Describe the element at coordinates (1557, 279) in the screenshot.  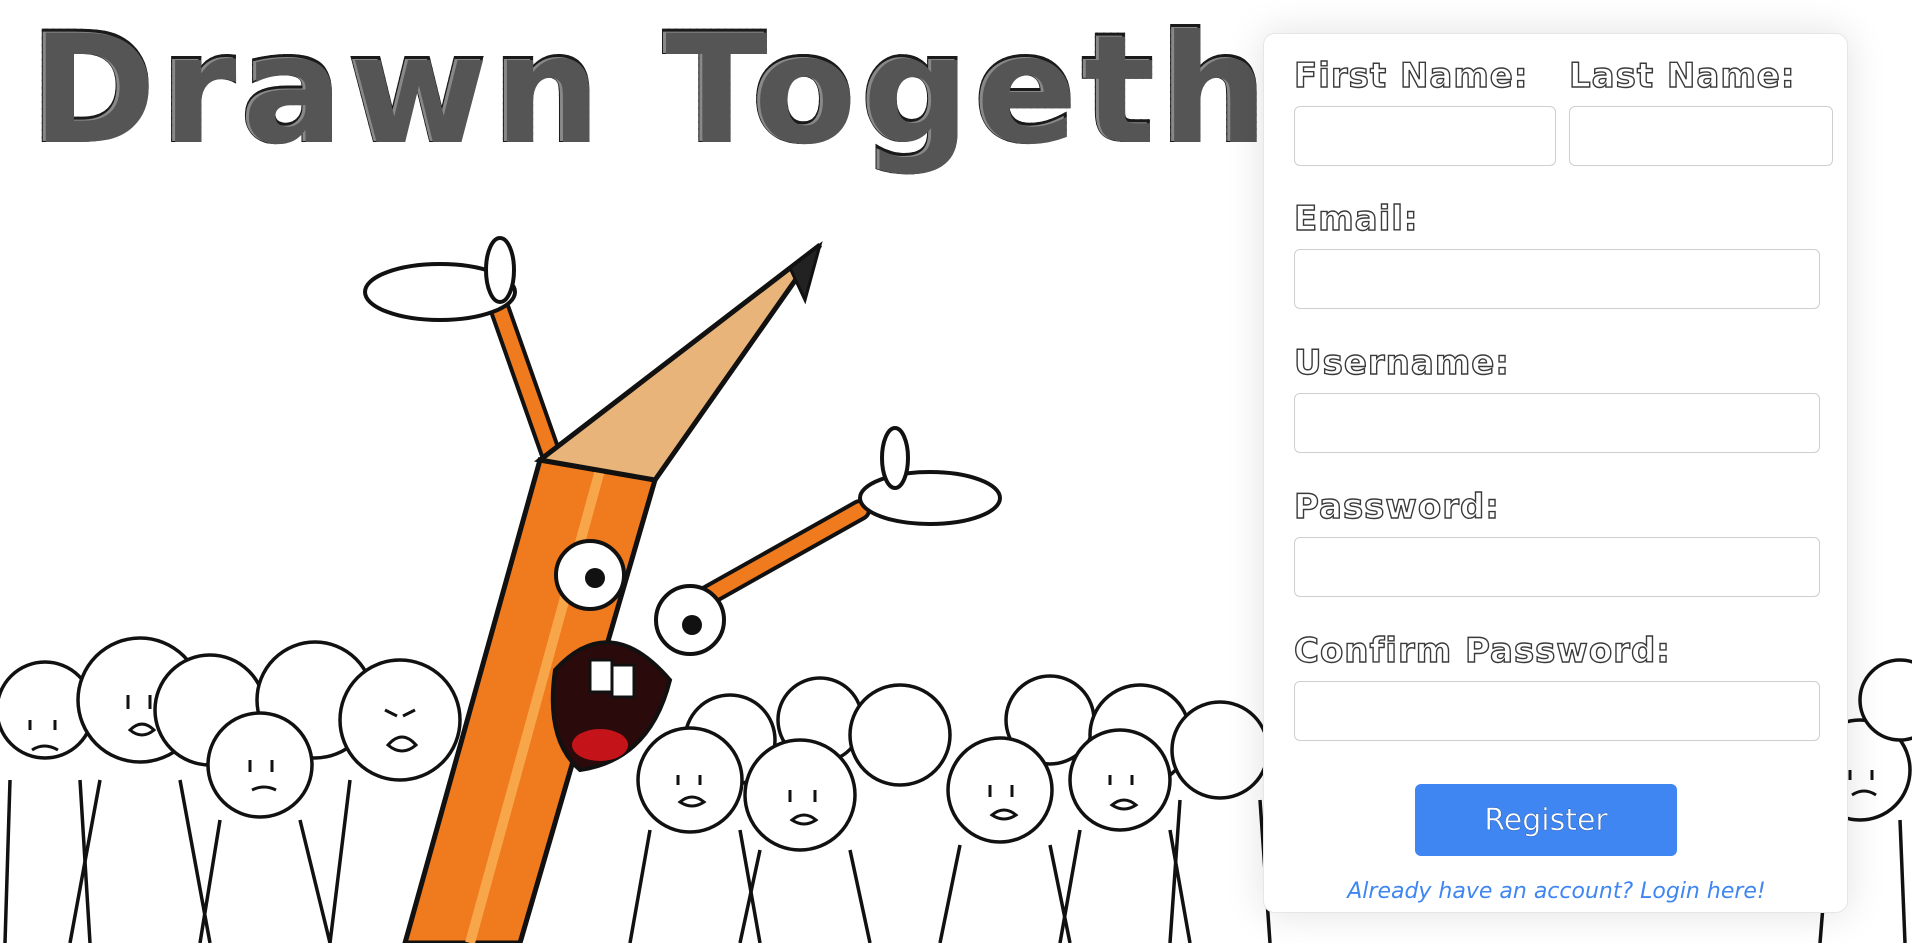
I see `email-input` at that location.